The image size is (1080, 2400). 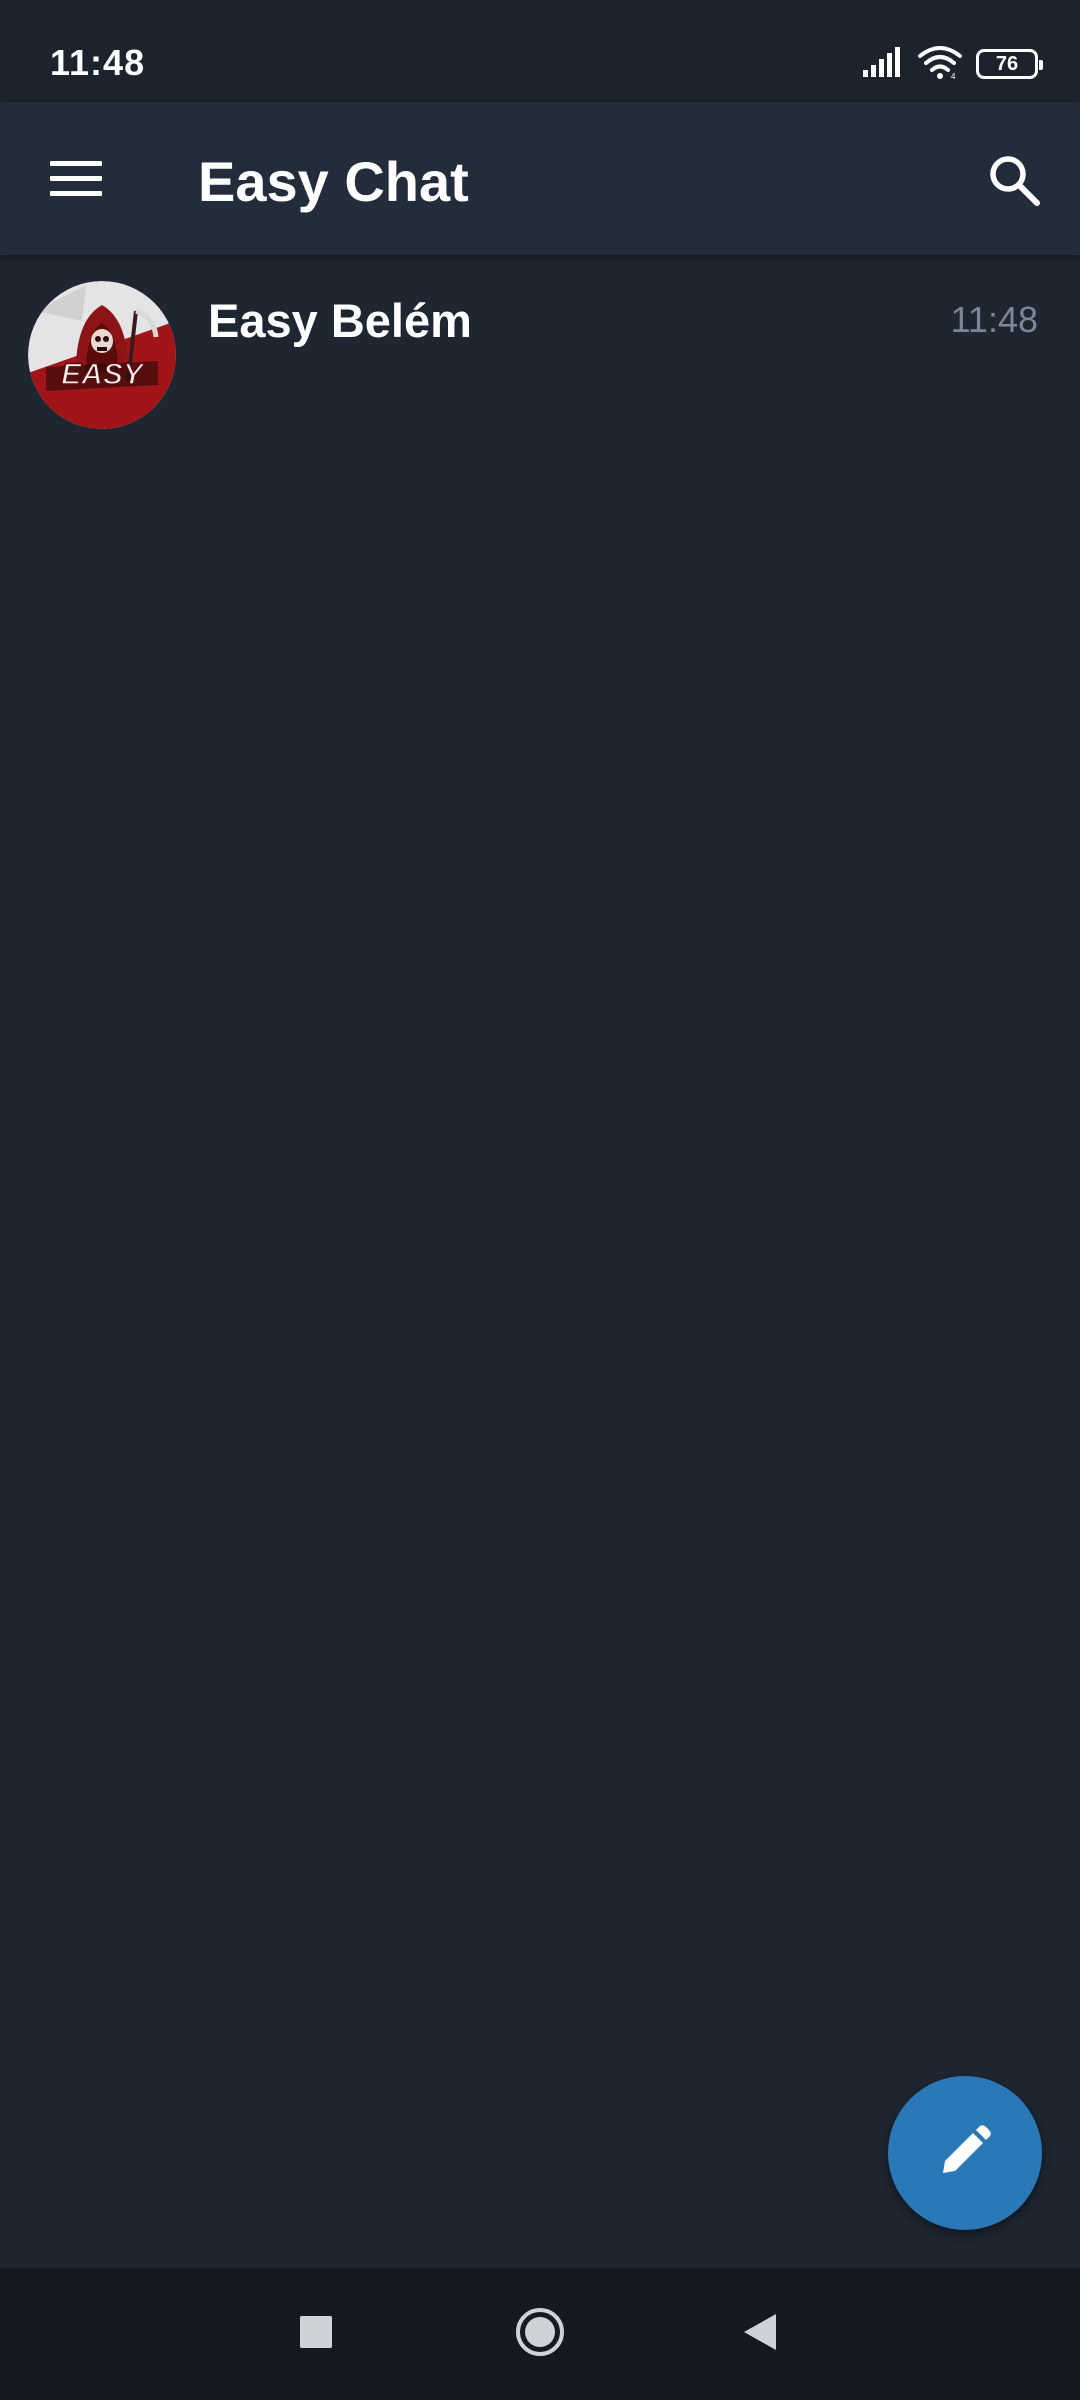 What do you see at coordinates (98, 62) in the screenshot?
I see `status-time: 11:48` at bounding box center [98, 62].